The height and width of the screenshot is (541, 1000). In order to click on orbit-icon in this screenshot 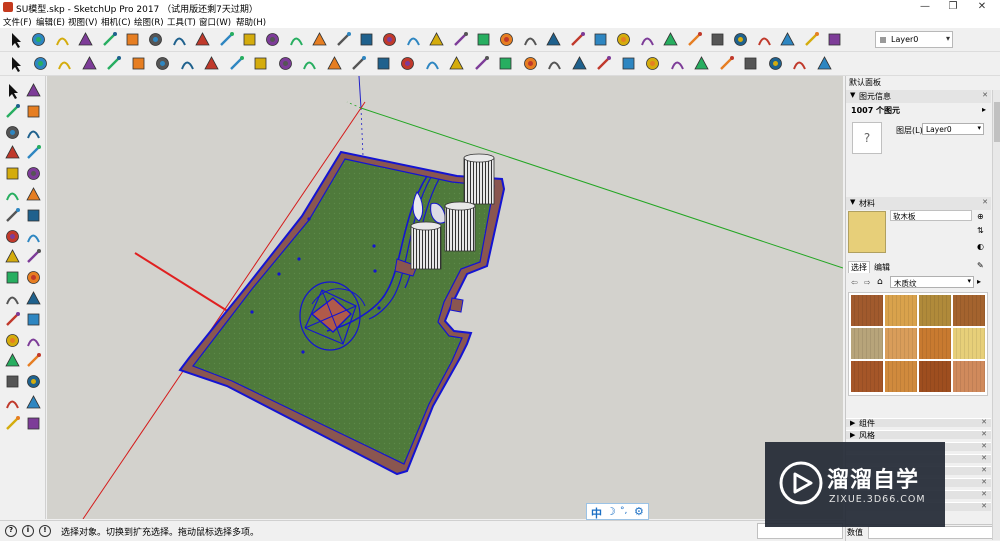, I will do `click(577, 39)`.